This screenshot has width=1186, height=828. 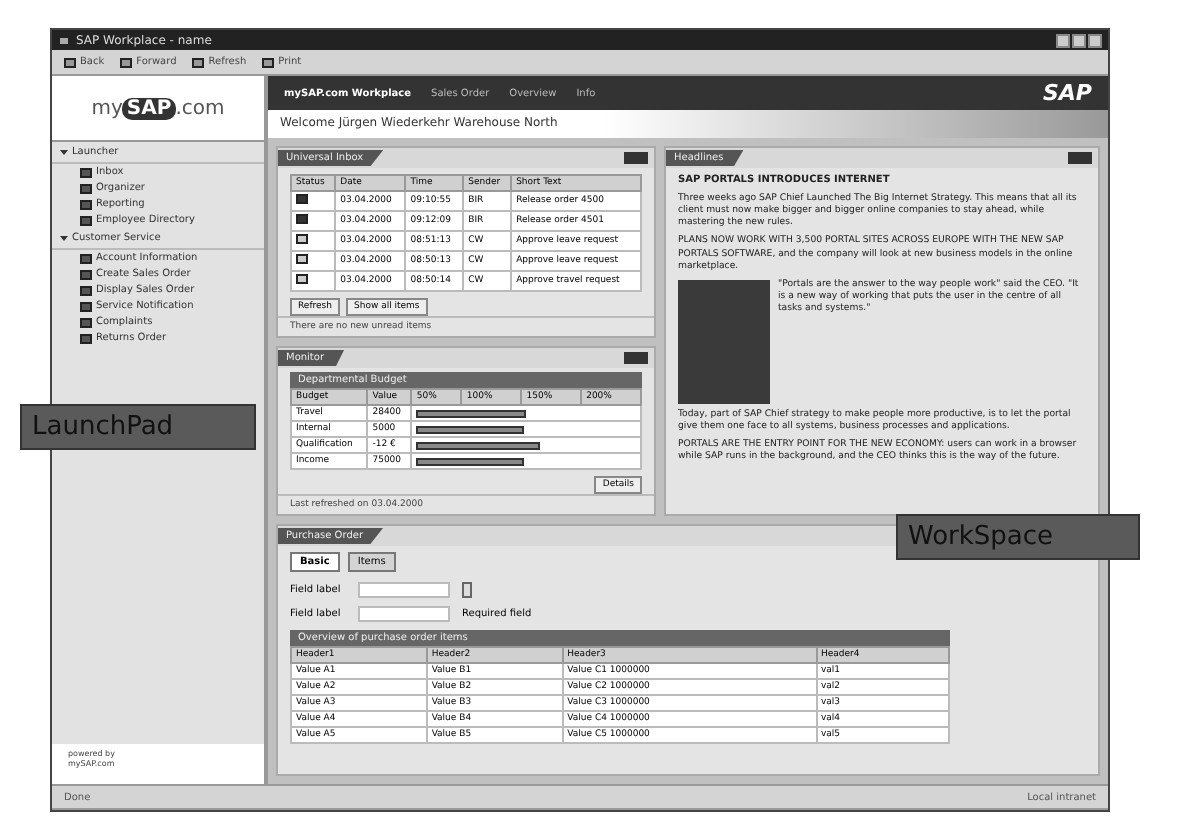 I want to click on callout-label: LaunchPad, so click(x=138, y=427).